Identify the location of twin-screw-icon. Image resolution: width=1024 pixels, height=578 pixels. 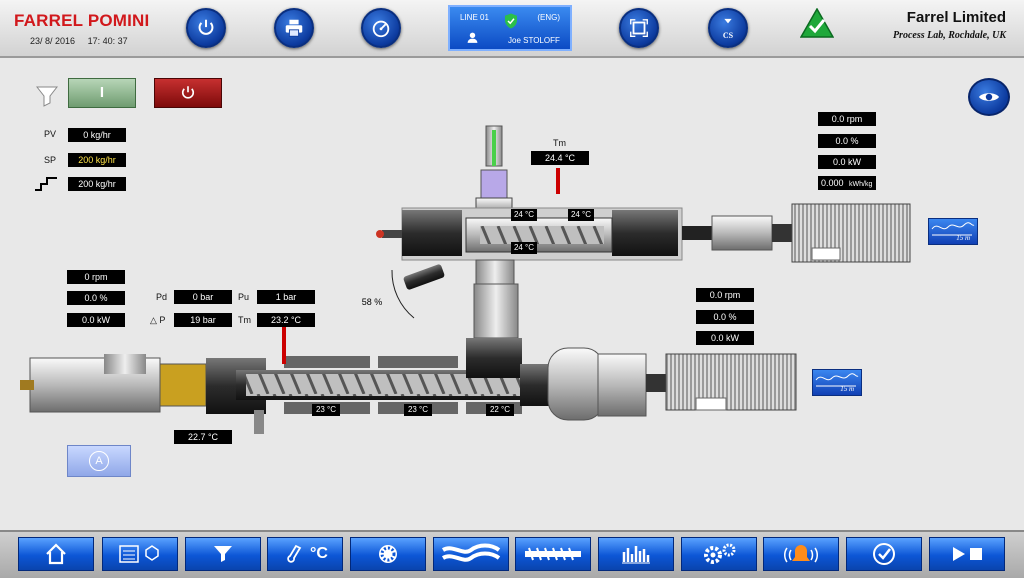
(471, 552).